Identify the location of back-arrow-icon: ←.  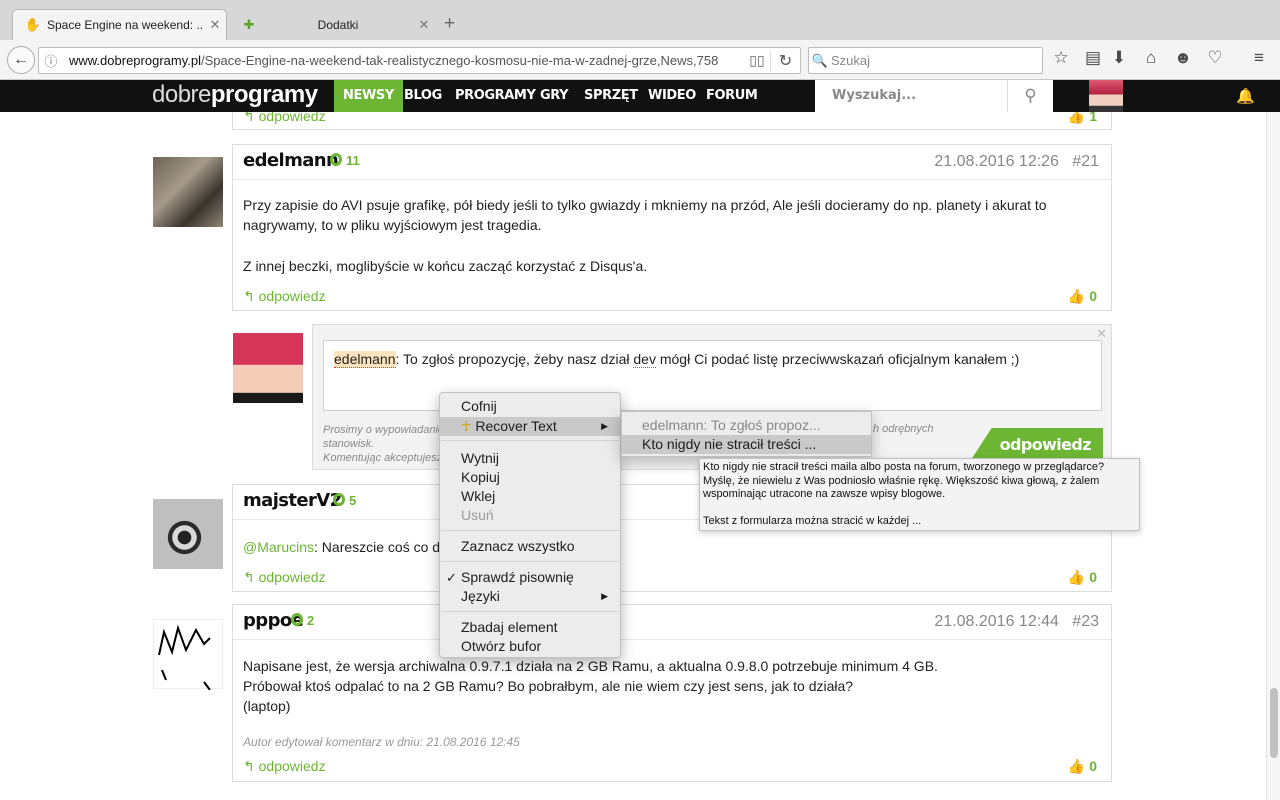
(21, 59).